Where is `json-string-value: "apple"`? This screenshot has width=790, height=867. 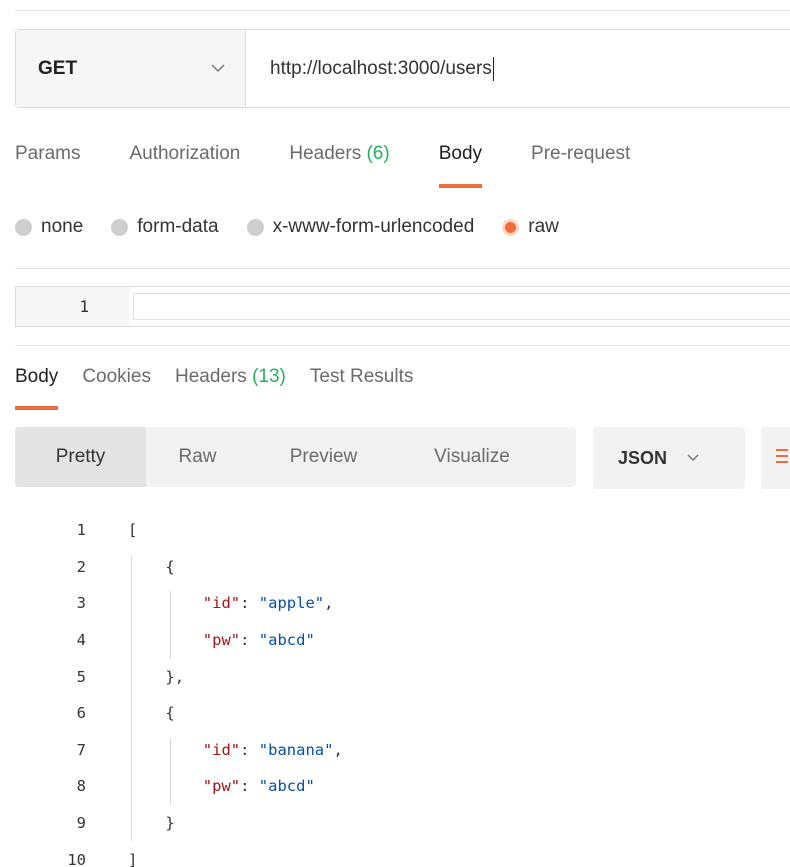
json-string-value: "apple" is located at coordinates (291, 603).